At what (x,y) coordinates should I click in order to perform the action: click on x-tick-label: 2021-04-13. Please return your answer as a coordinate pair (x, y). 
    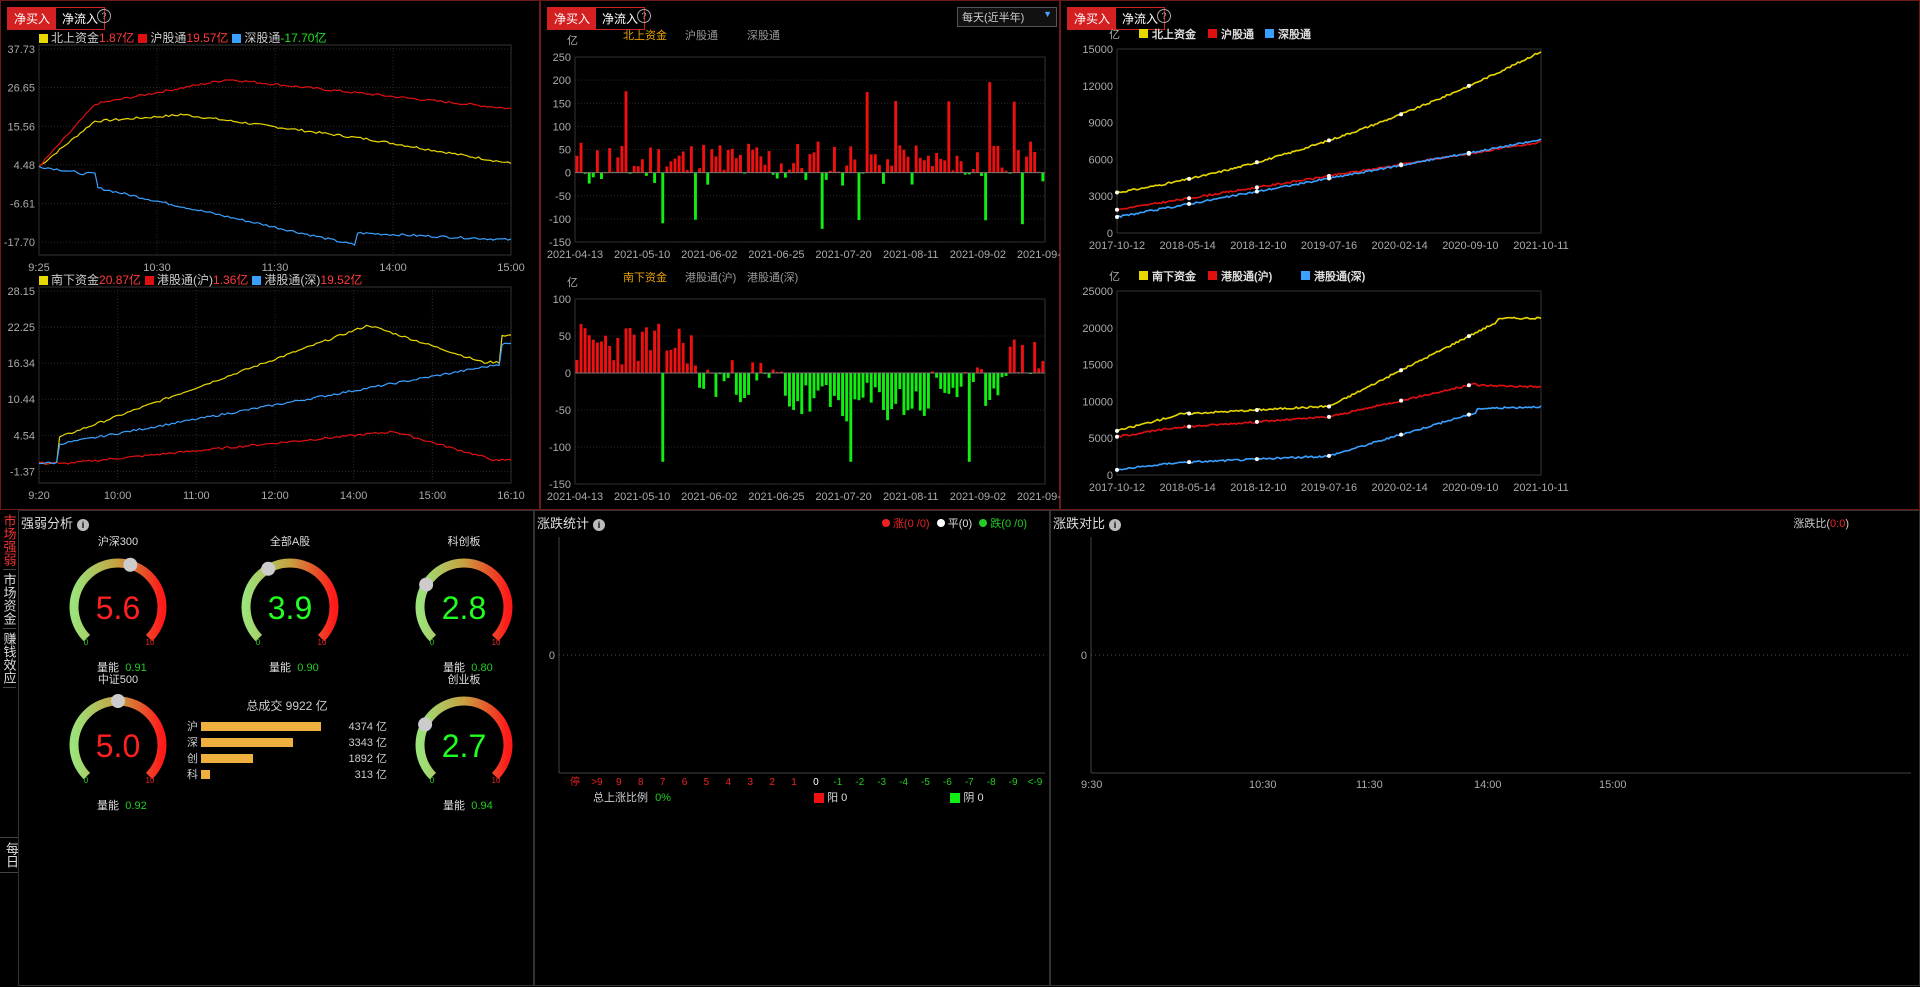
    Looking at the image, I should click on (575, 497).